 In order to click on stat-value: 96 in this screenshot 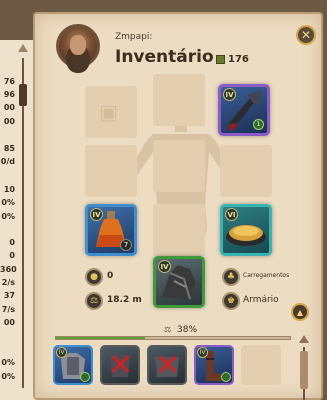, I will do `click(9, 94)`.